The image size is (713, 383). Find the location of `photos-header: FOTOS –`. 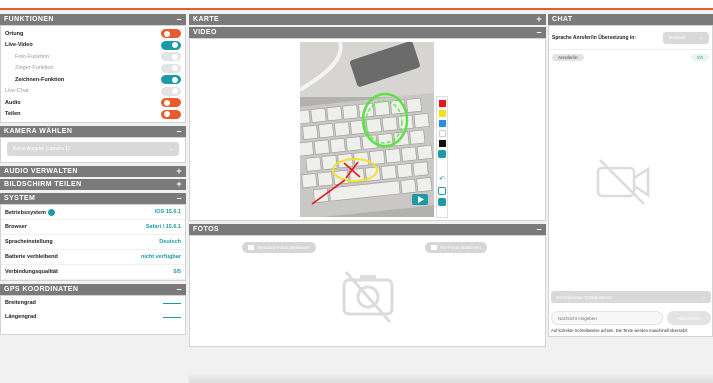

photos-header: FOTOS – is located at coordinates (367, 229).